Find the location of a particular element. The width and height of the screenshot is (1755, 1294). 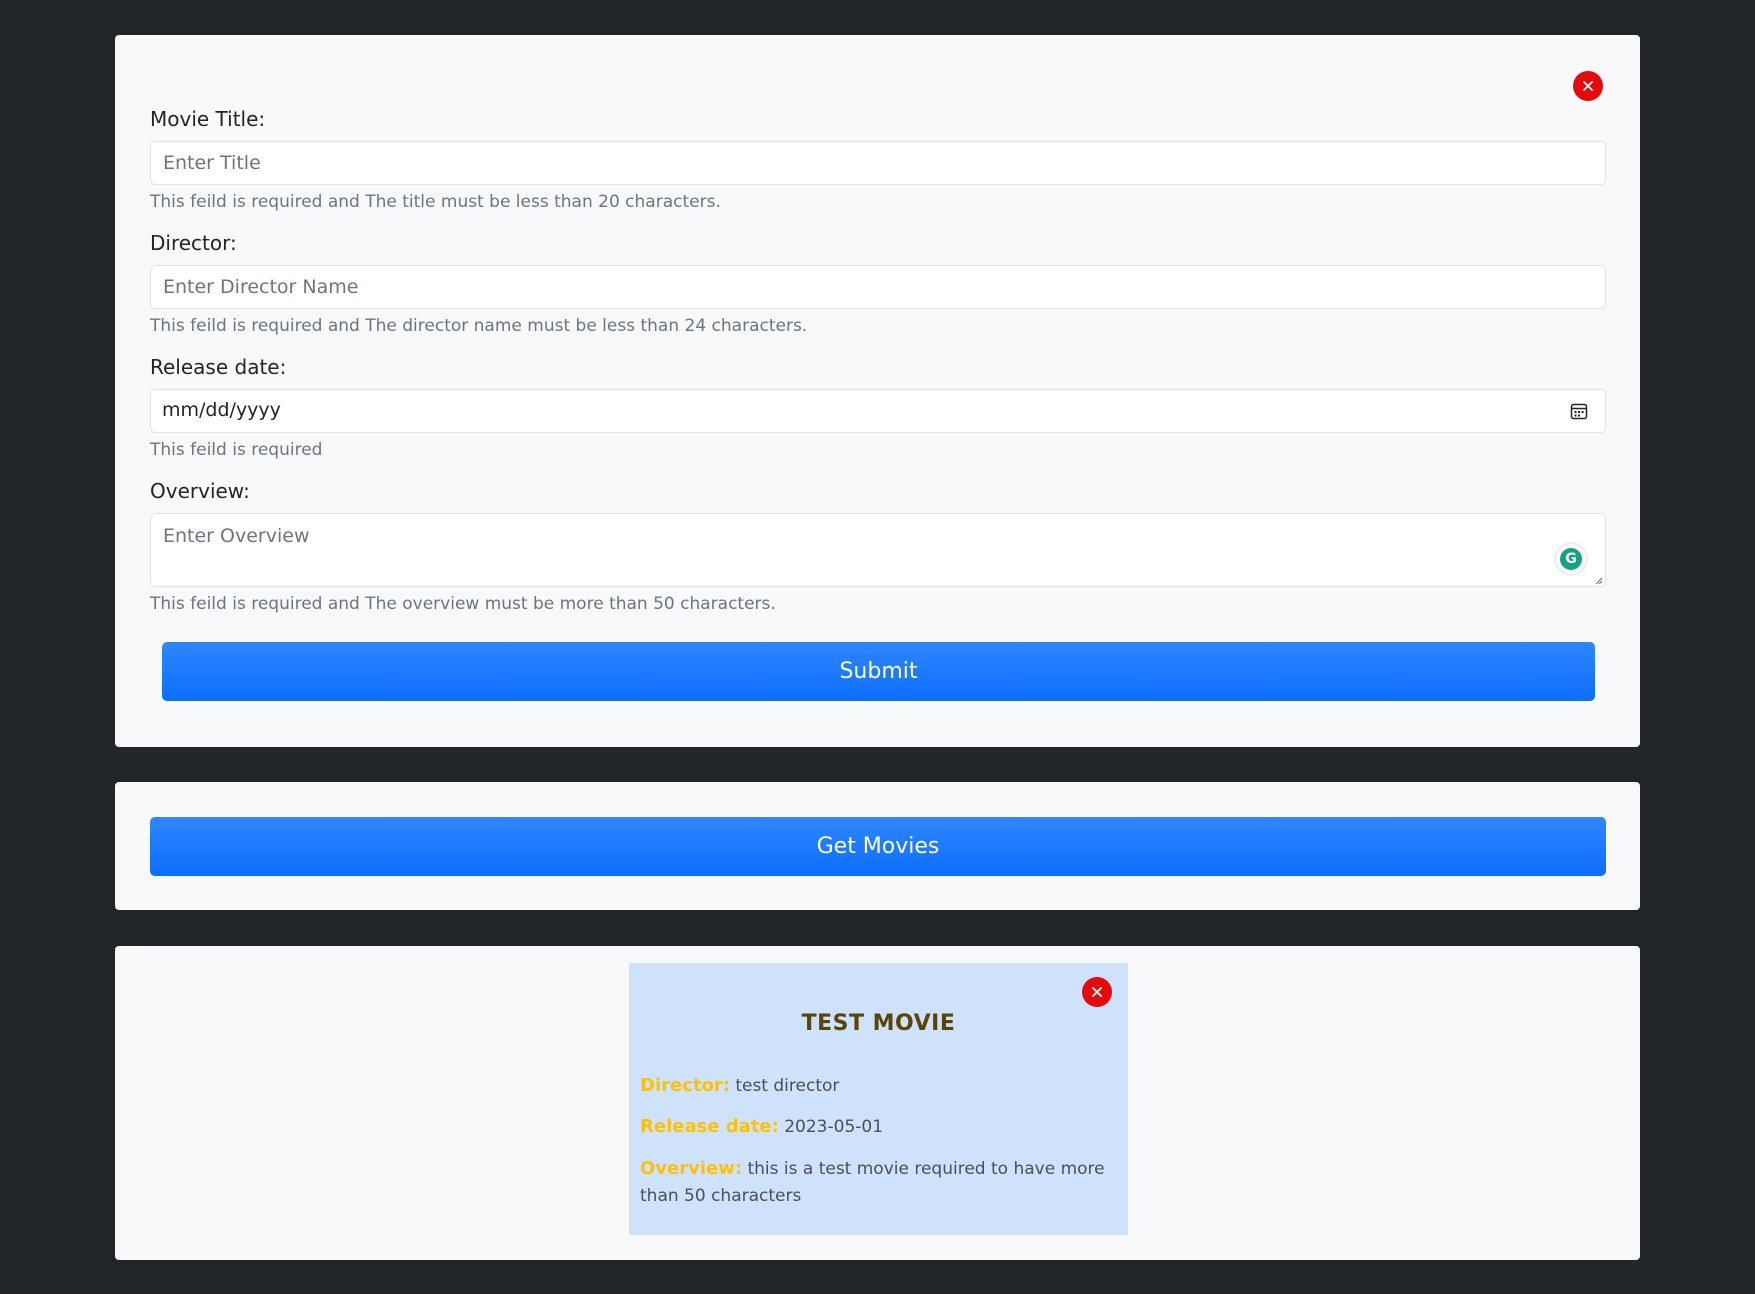

movie-overview-key: Overview: is located at coordinates (691, 1168).